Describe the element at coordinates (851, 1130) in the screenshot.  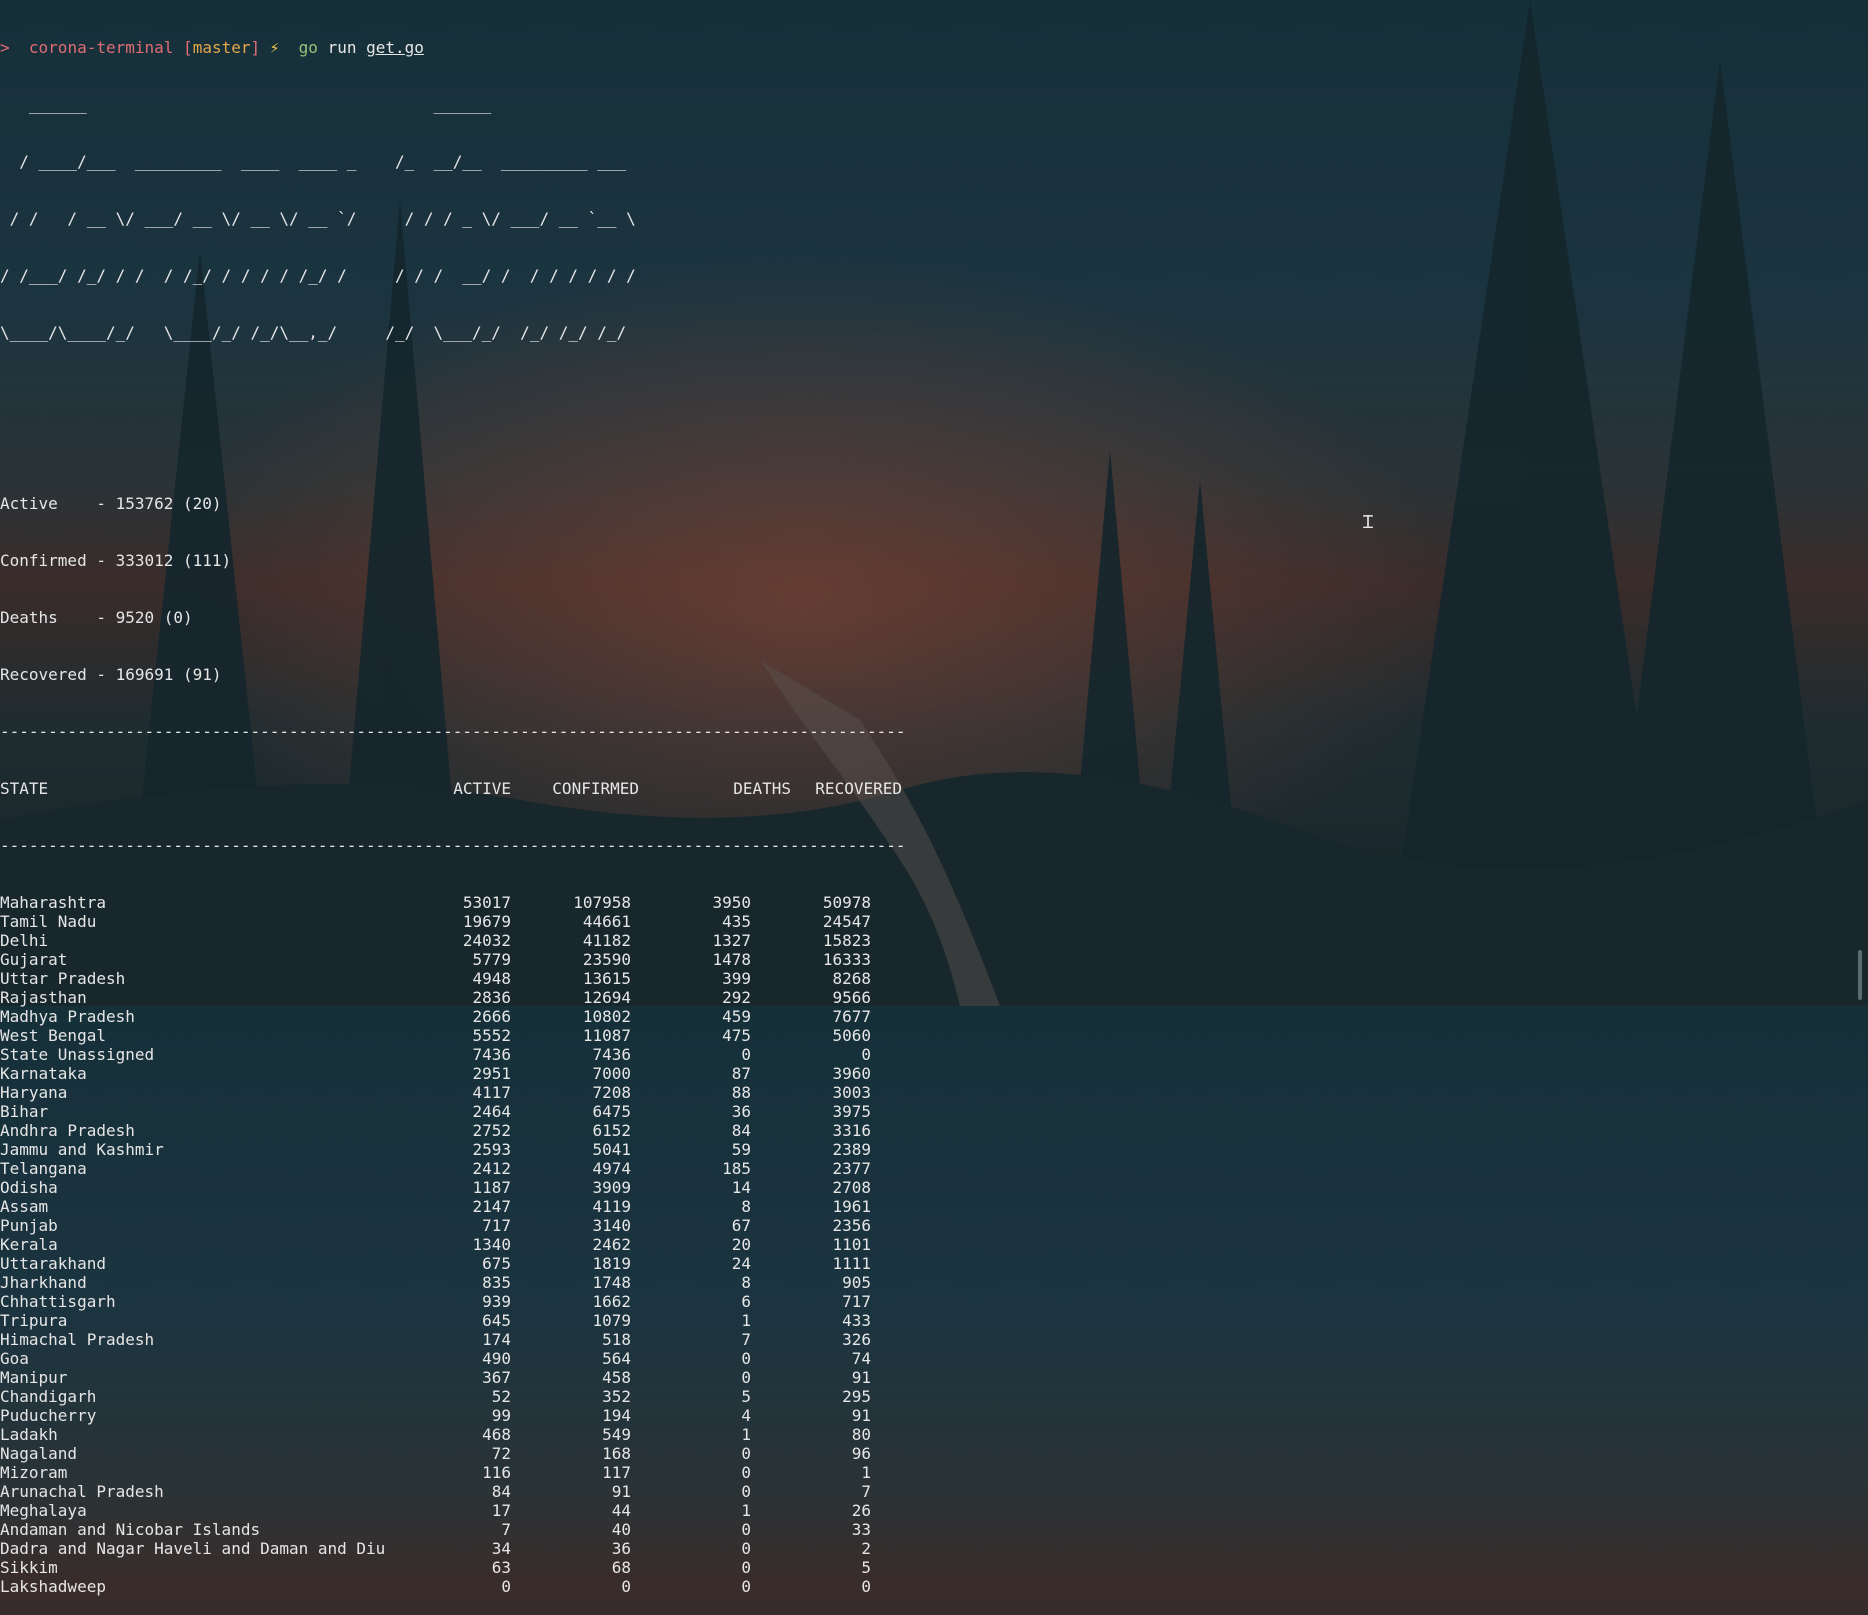
I see `recovered-cell: 3316` at that location.